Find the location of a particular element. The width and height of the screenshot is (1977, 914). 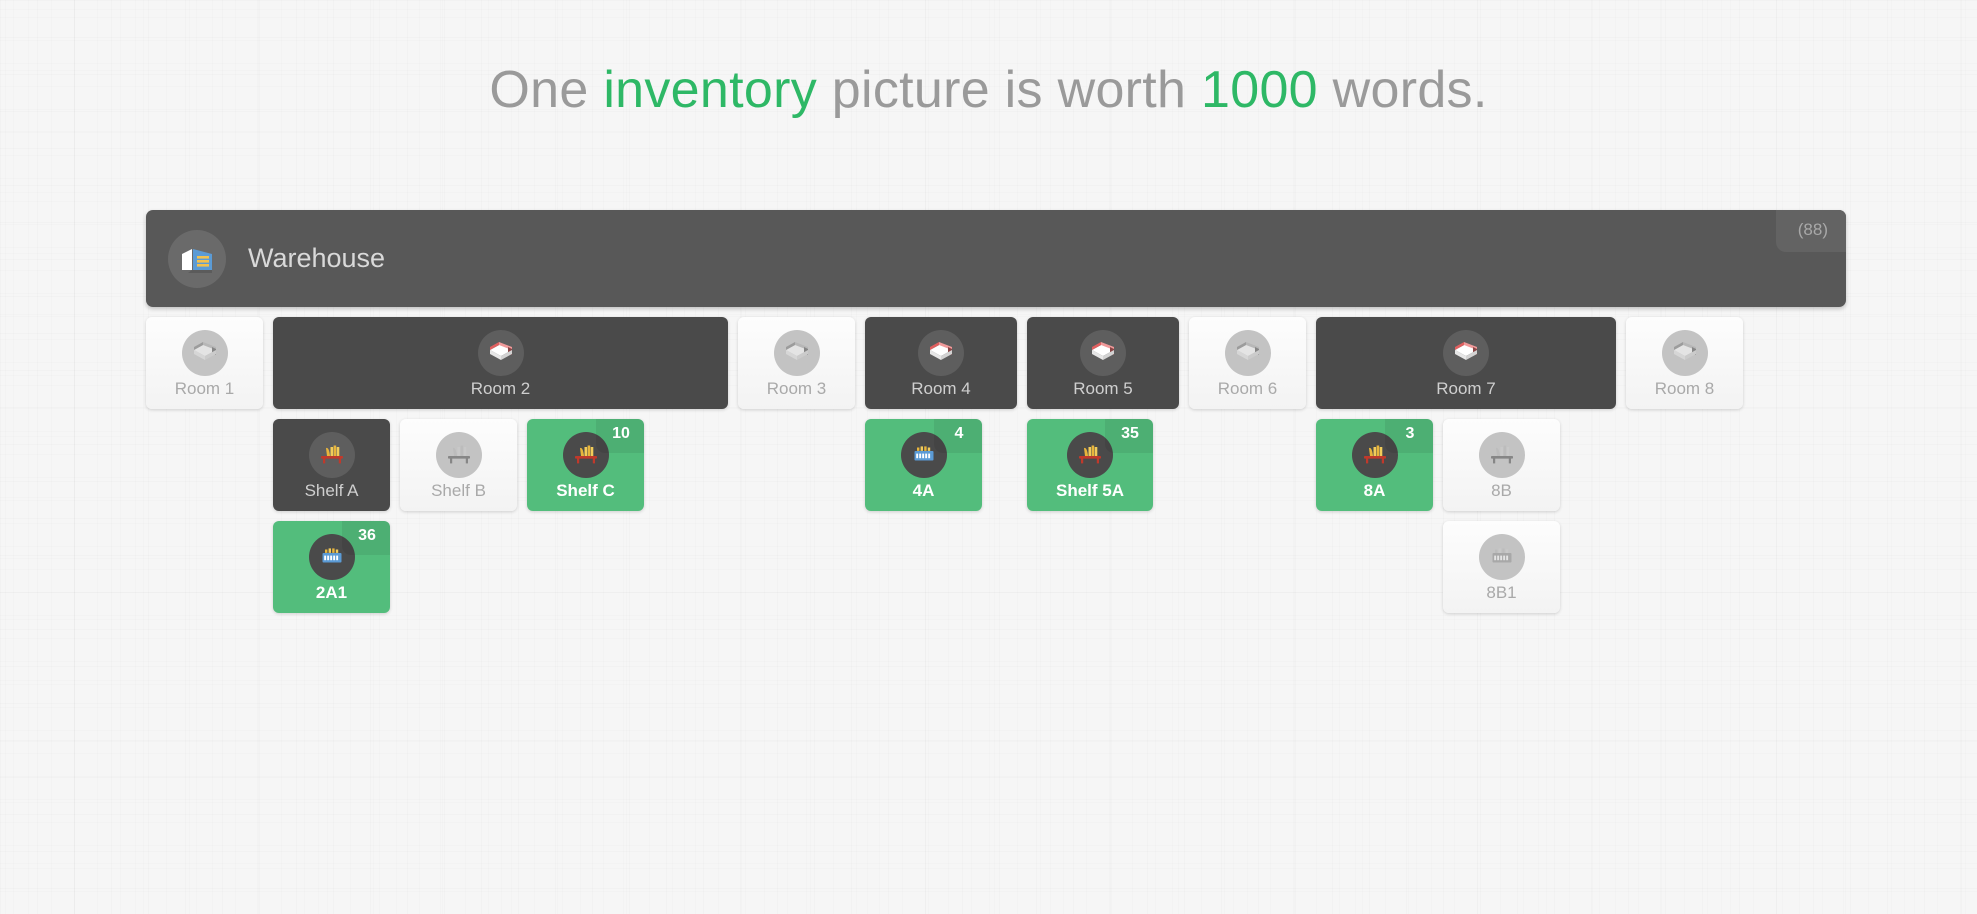

shelves-tile-label: 8B is located at coordinates (1501, 490).